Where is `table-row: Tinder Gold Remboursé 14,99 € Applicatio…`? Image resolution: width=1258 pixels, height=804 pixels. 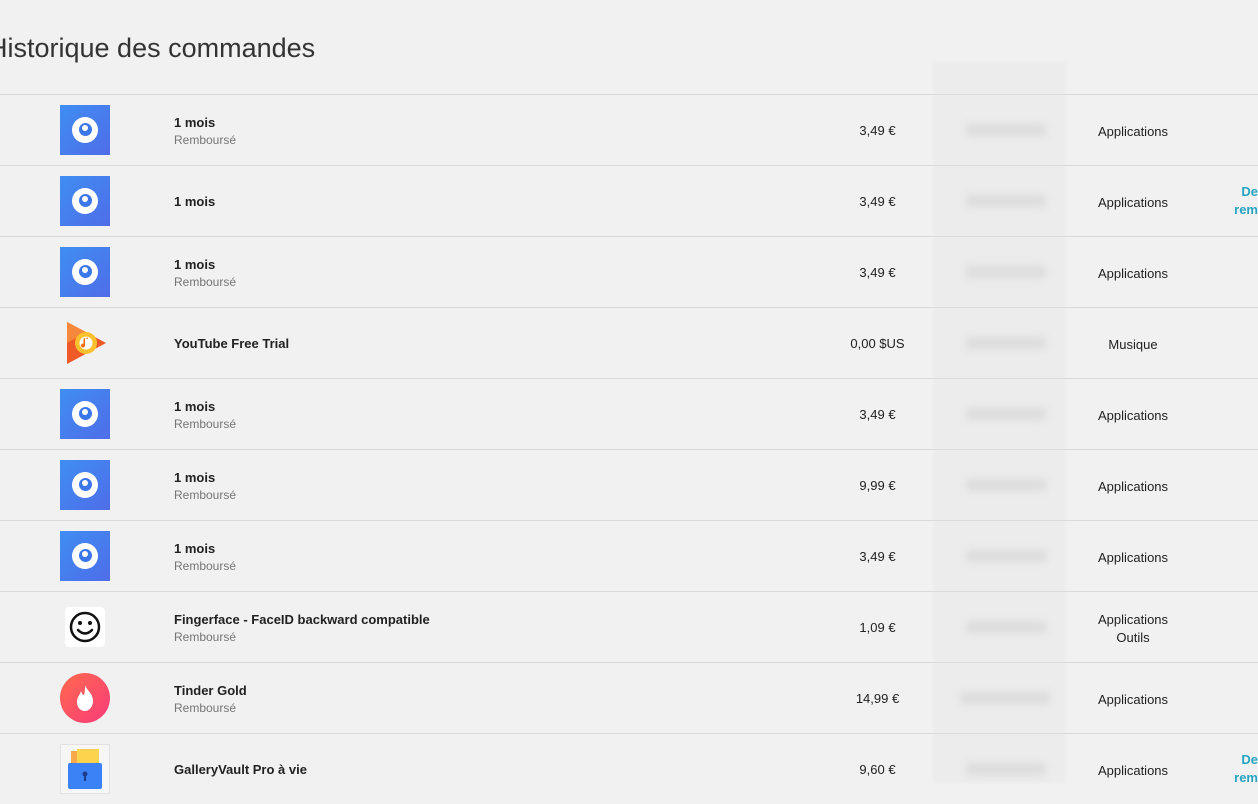 table-row: Tinder Gold Remboursé 14,99 € Applicatio… is located at coordinates (629, 697).